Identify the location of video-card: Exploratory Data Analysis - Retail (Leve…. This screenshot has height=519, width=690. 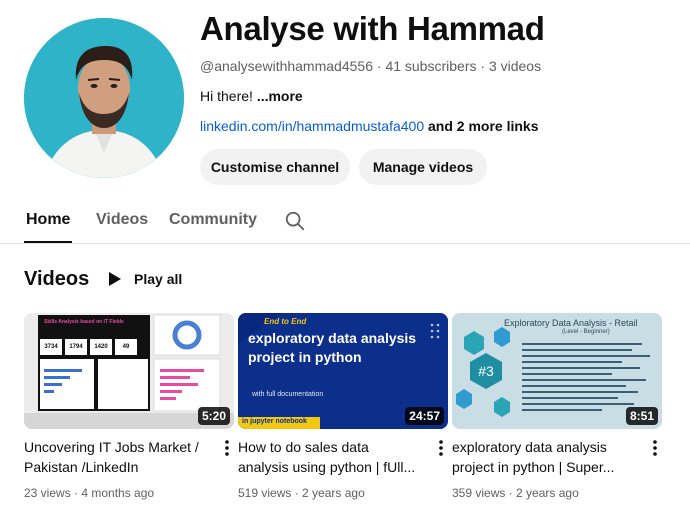
(557, 406).